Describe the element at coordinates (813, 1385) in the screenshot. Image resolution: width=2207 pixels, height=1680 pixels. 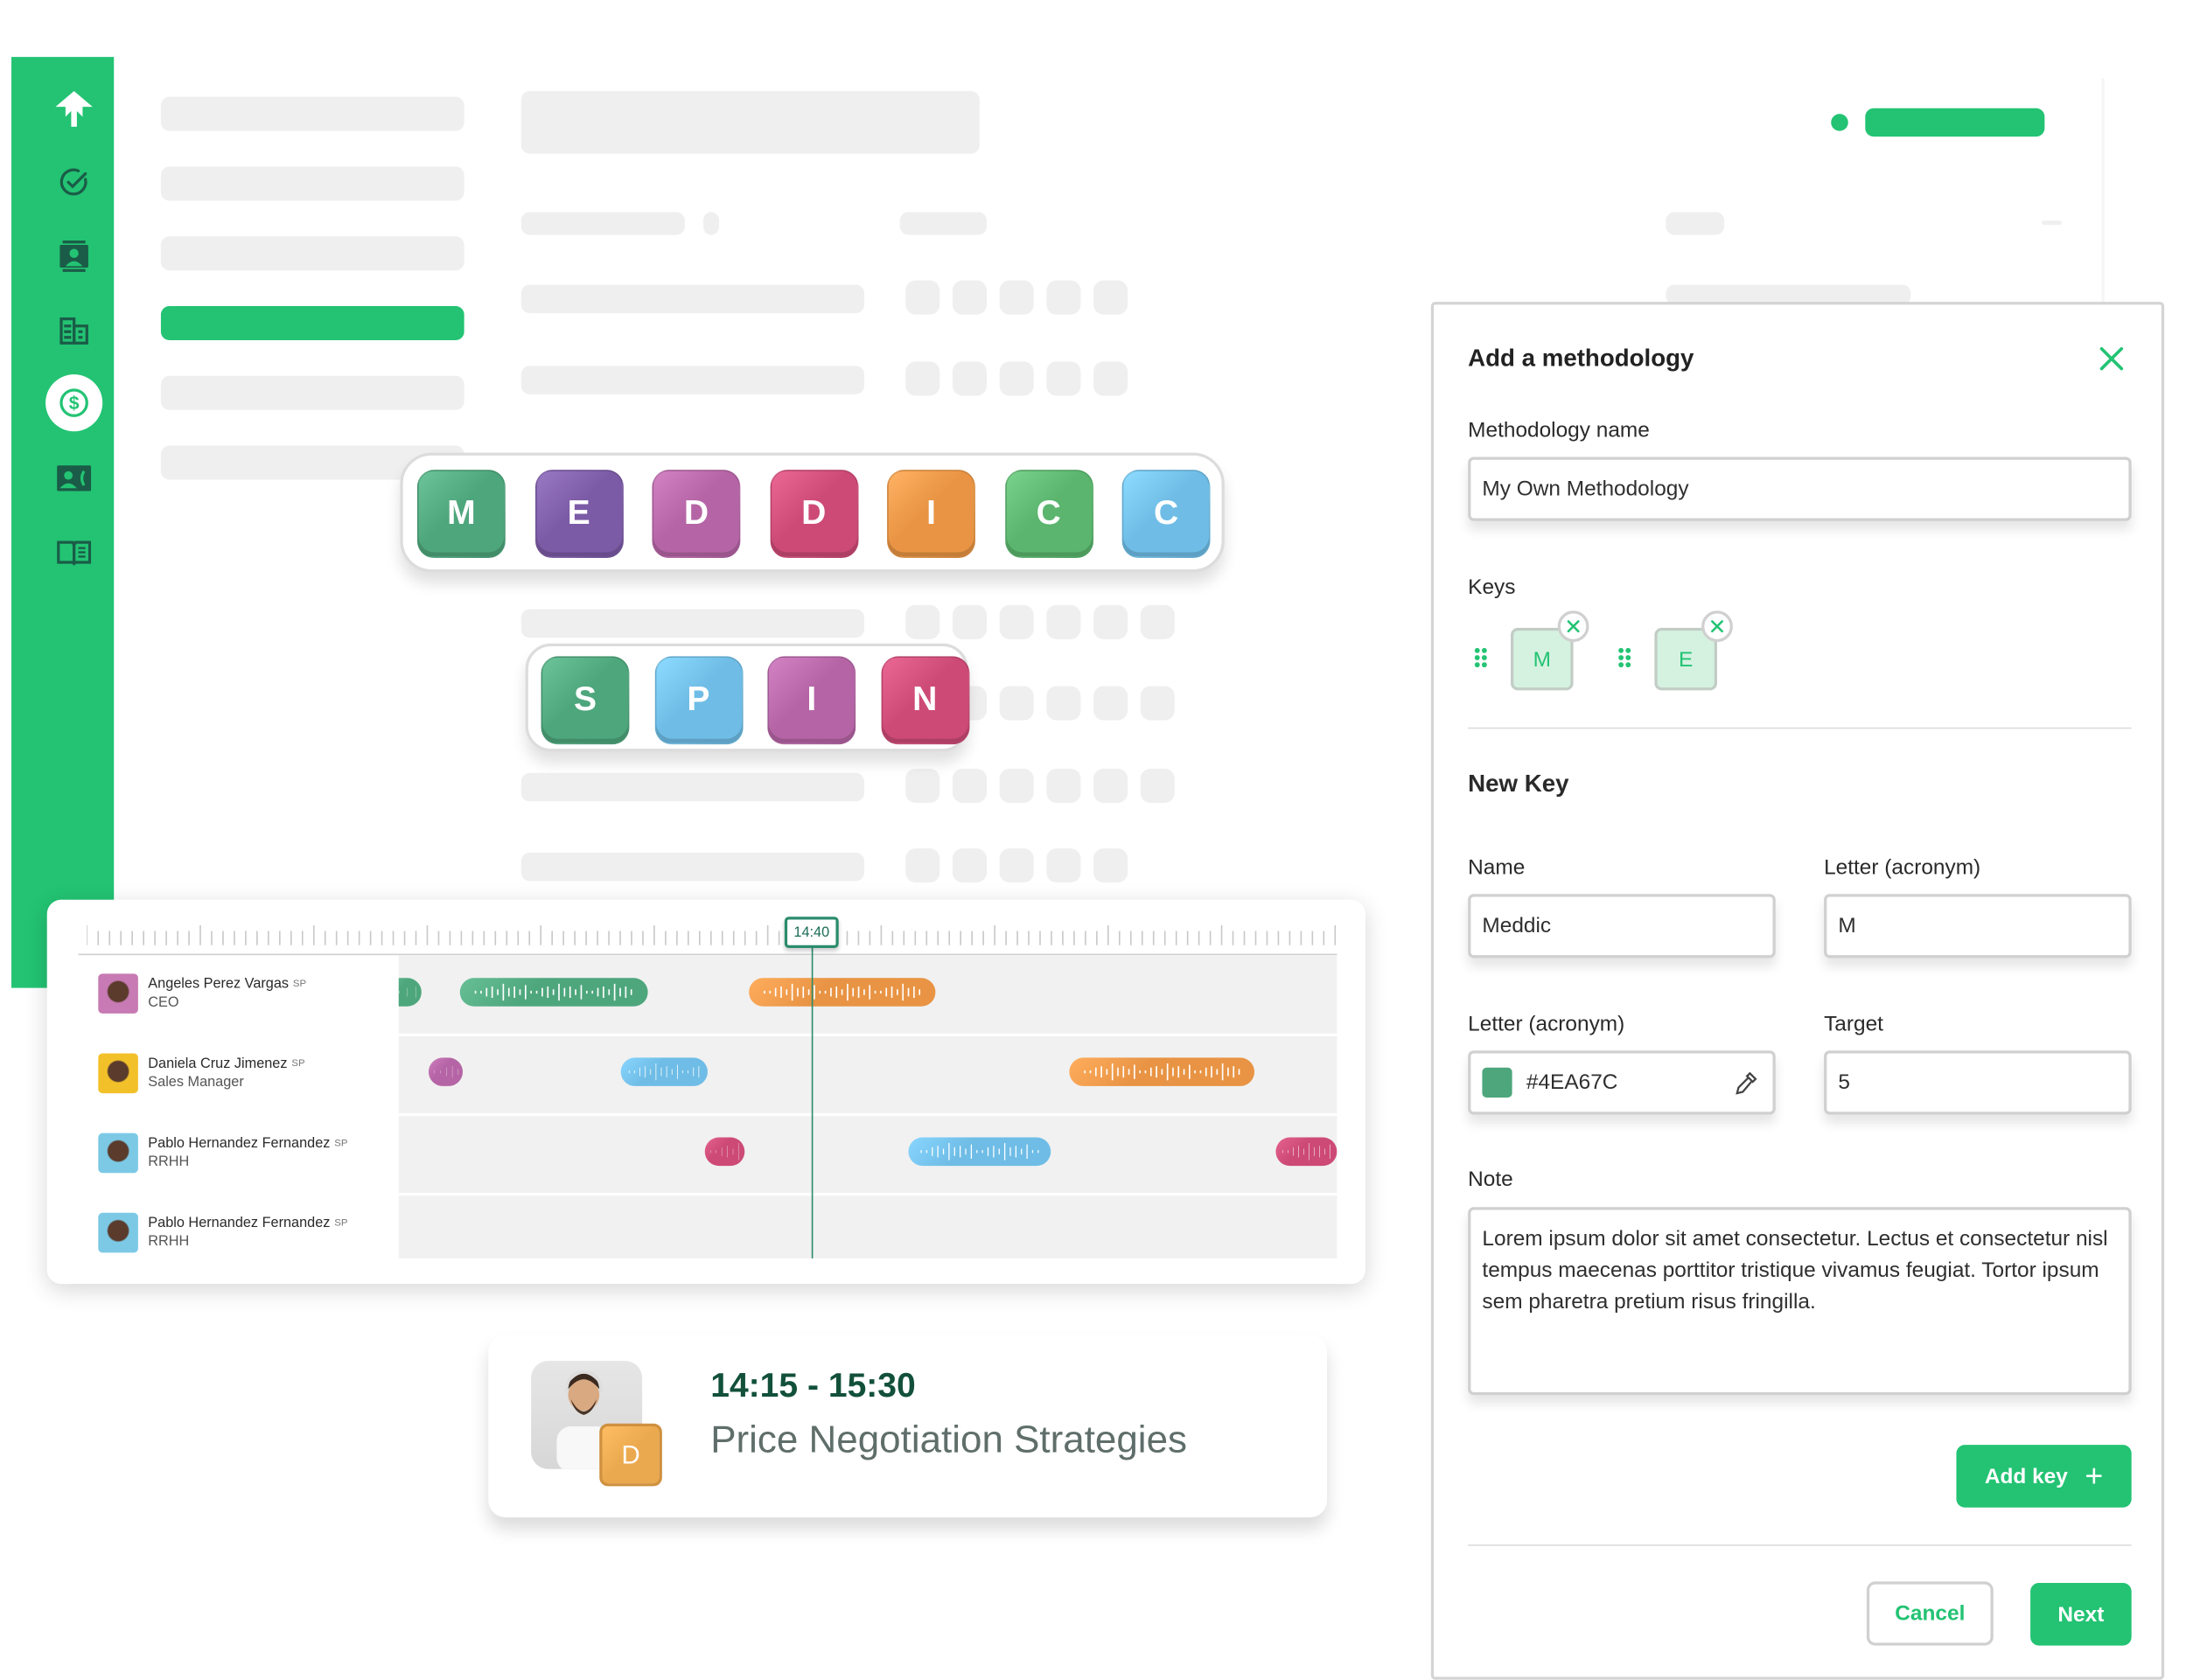
I see `event-time-range: 14:15 - 15:30` at that location.